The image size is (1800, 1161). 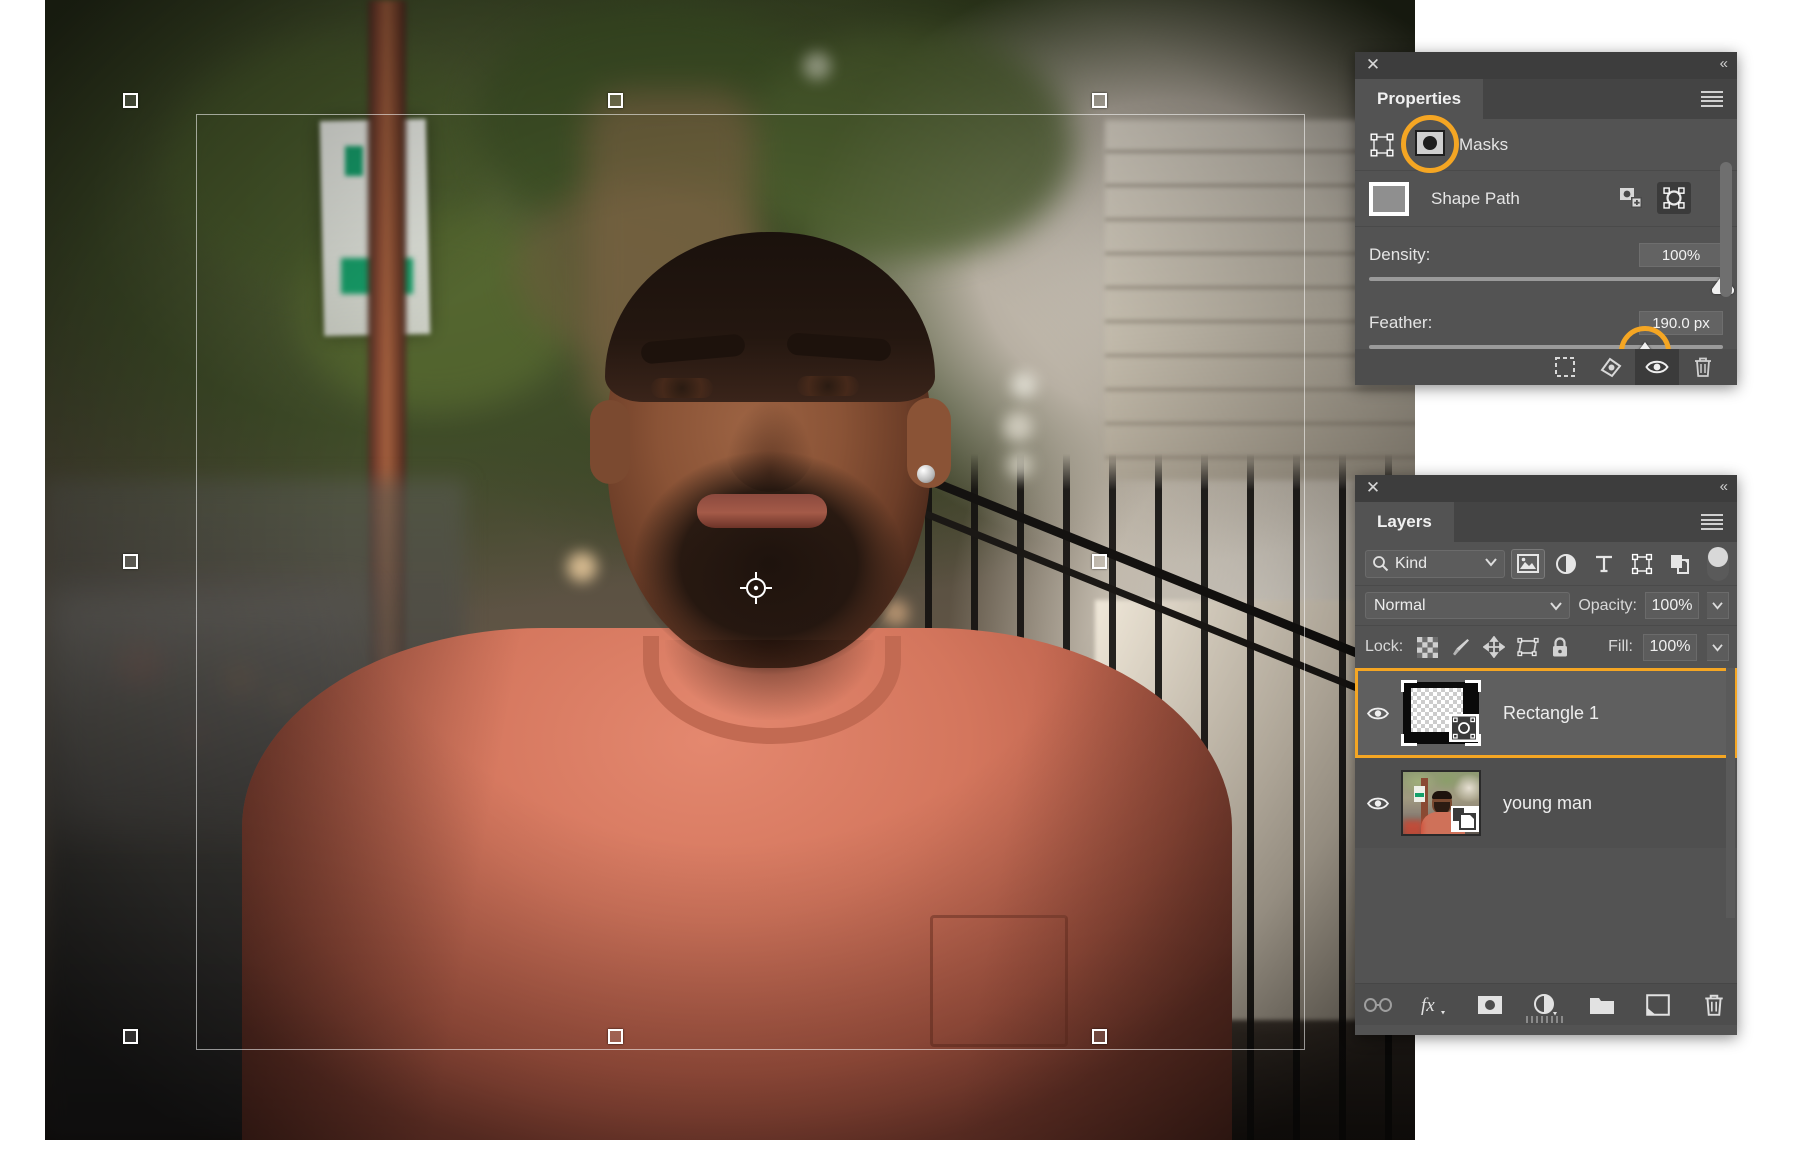 What do you see at coordinates (1546, 488) in the screenshot?
I see `layers-panel-titlebar: ✕ «` at bounding box center [1546, 488].